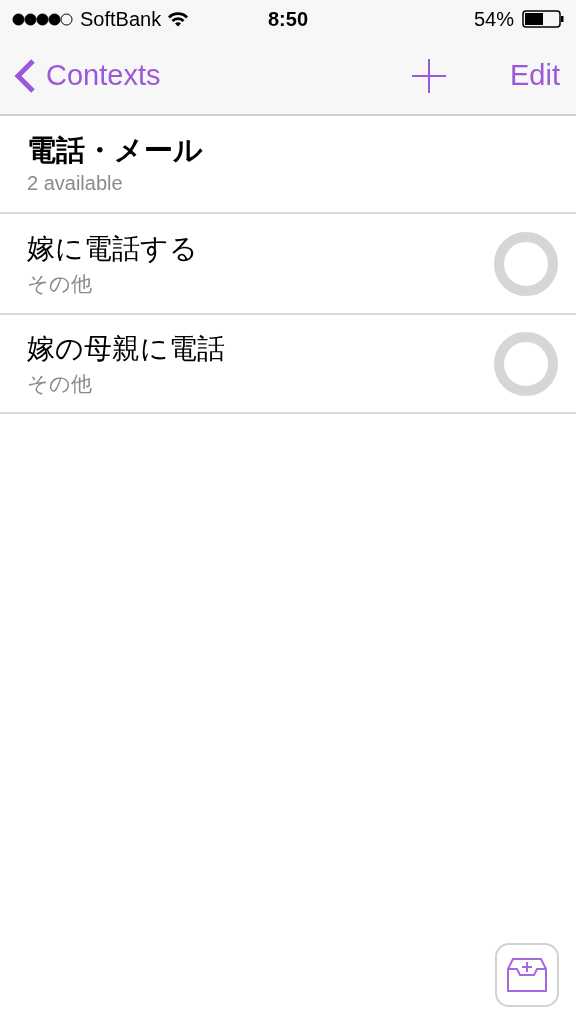 Image resolution: width=576 pixels, height=1024 pixels. I want to click on back-button: Contexts, so click(87, 76).